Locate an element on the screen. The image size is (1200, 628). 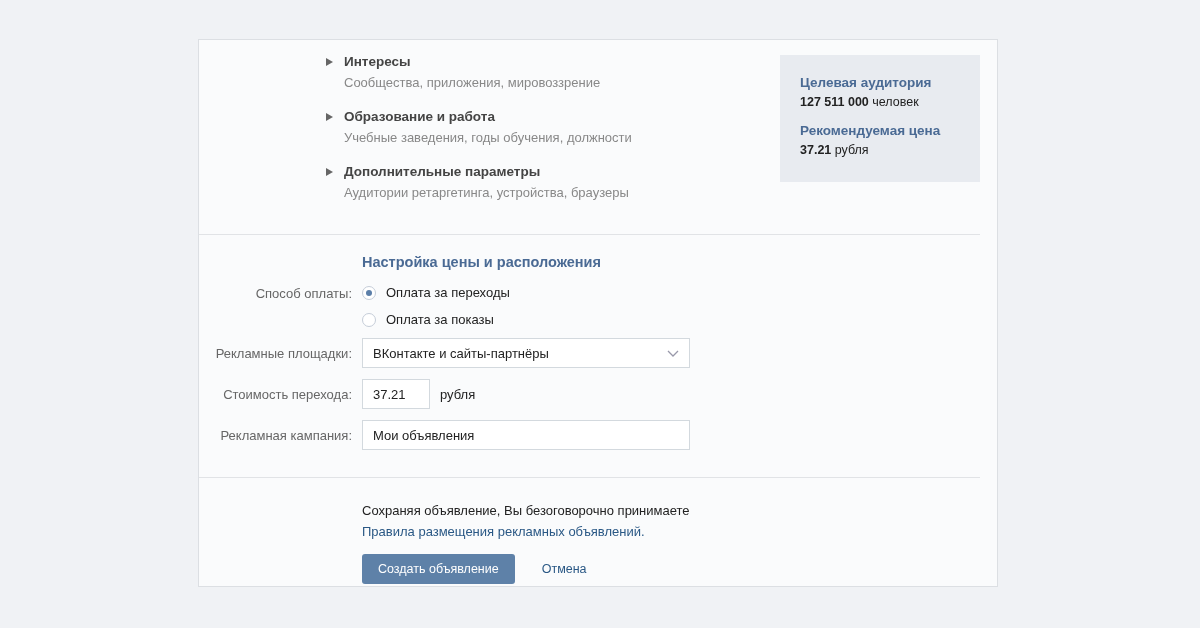
section-title: Образование и работа is located at coordinates (419, 116).